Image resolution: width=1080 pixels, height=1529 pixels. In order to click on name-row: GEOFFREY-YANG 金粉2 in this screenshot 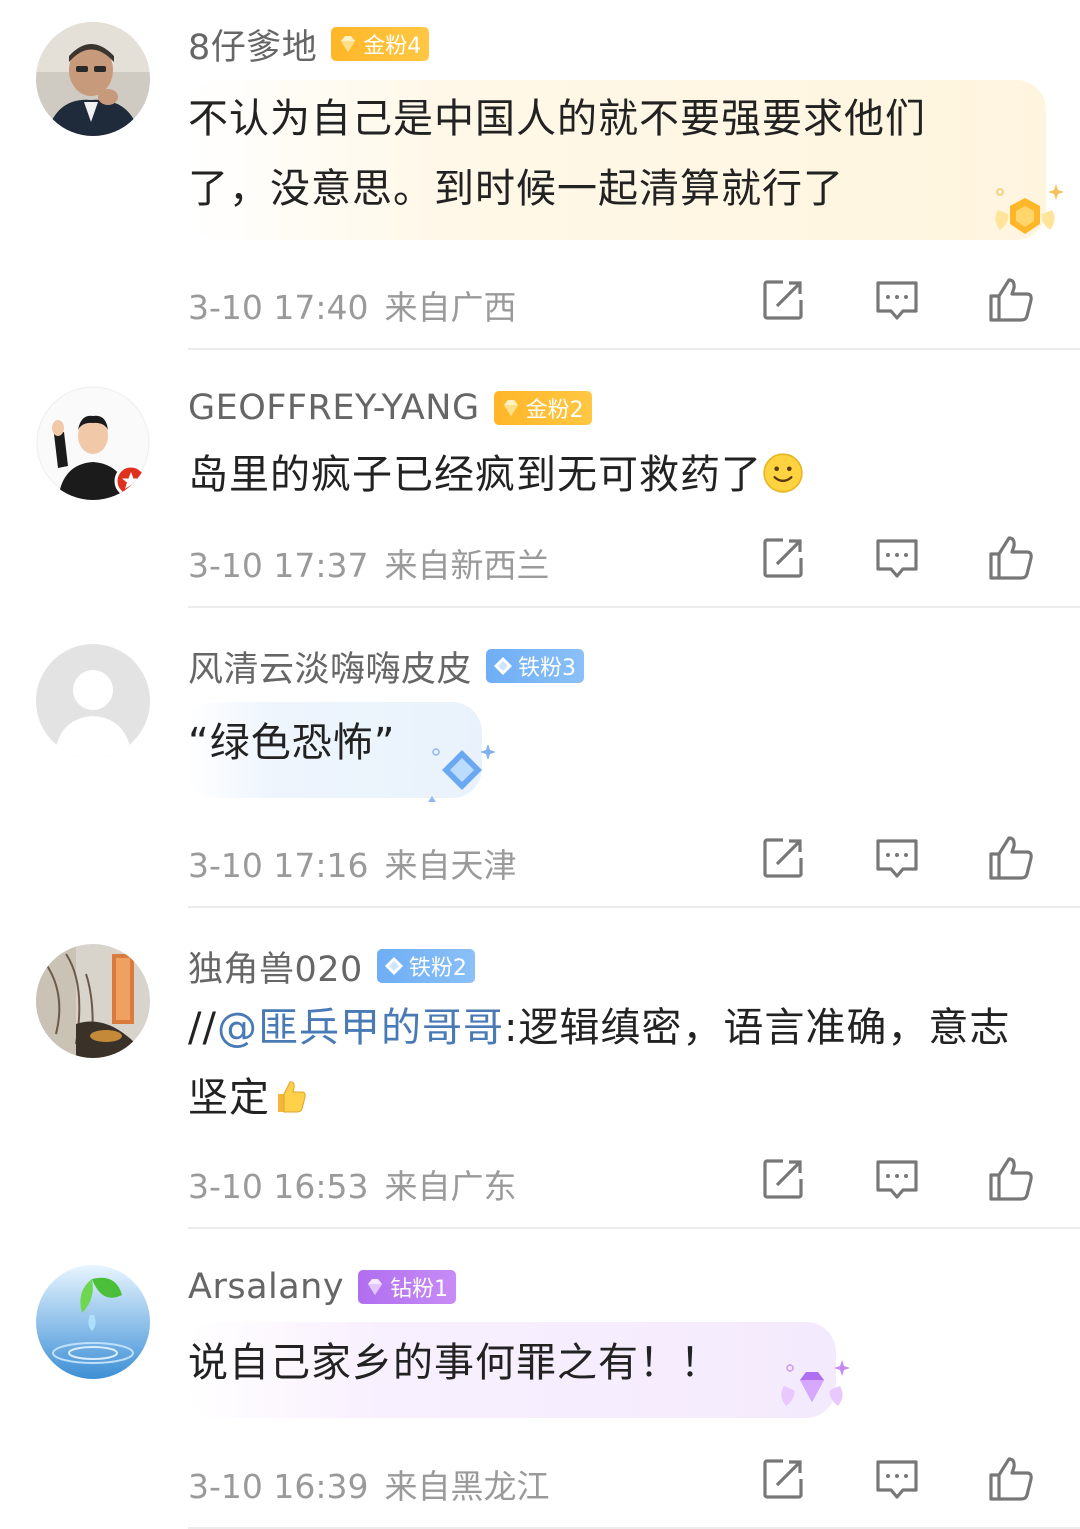, I will do `click(390, 408)`.